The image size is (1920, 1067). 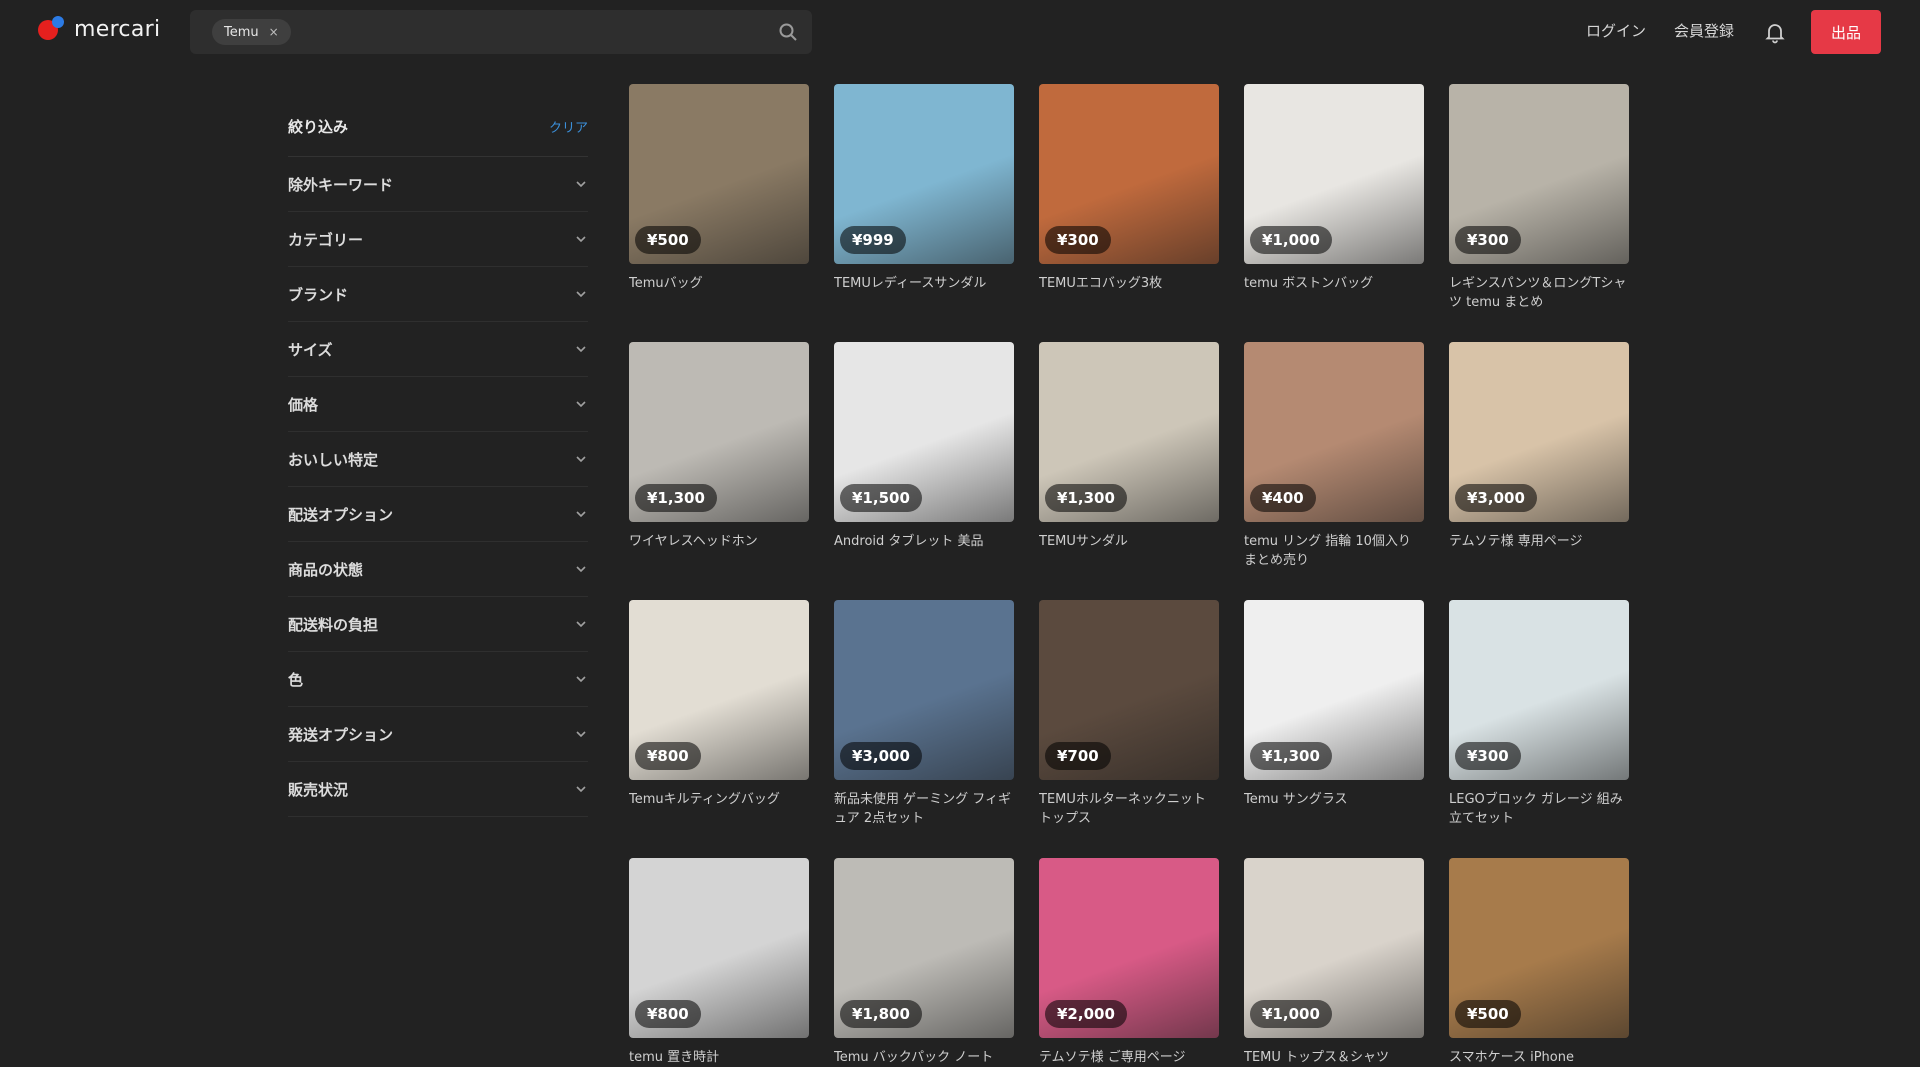 I want to click on product-title: Temu サングラス, so click(x=1334, y=799).